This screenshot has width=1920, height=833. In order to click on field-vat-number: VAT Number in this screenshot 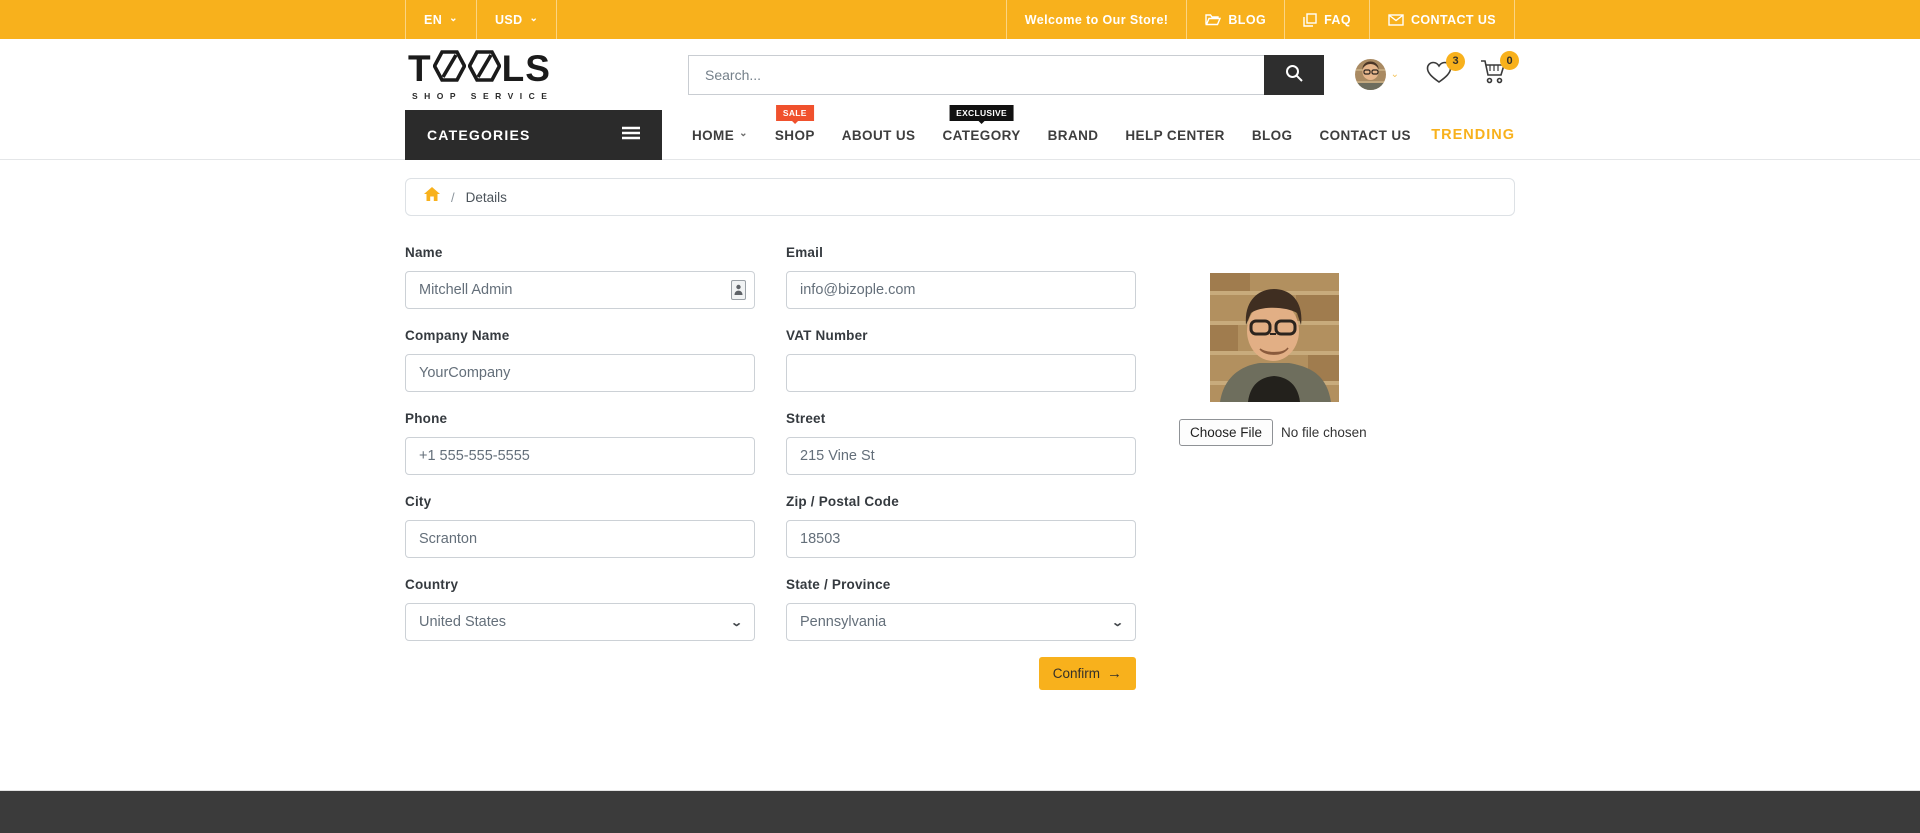, I will do `click(961, 360)`.